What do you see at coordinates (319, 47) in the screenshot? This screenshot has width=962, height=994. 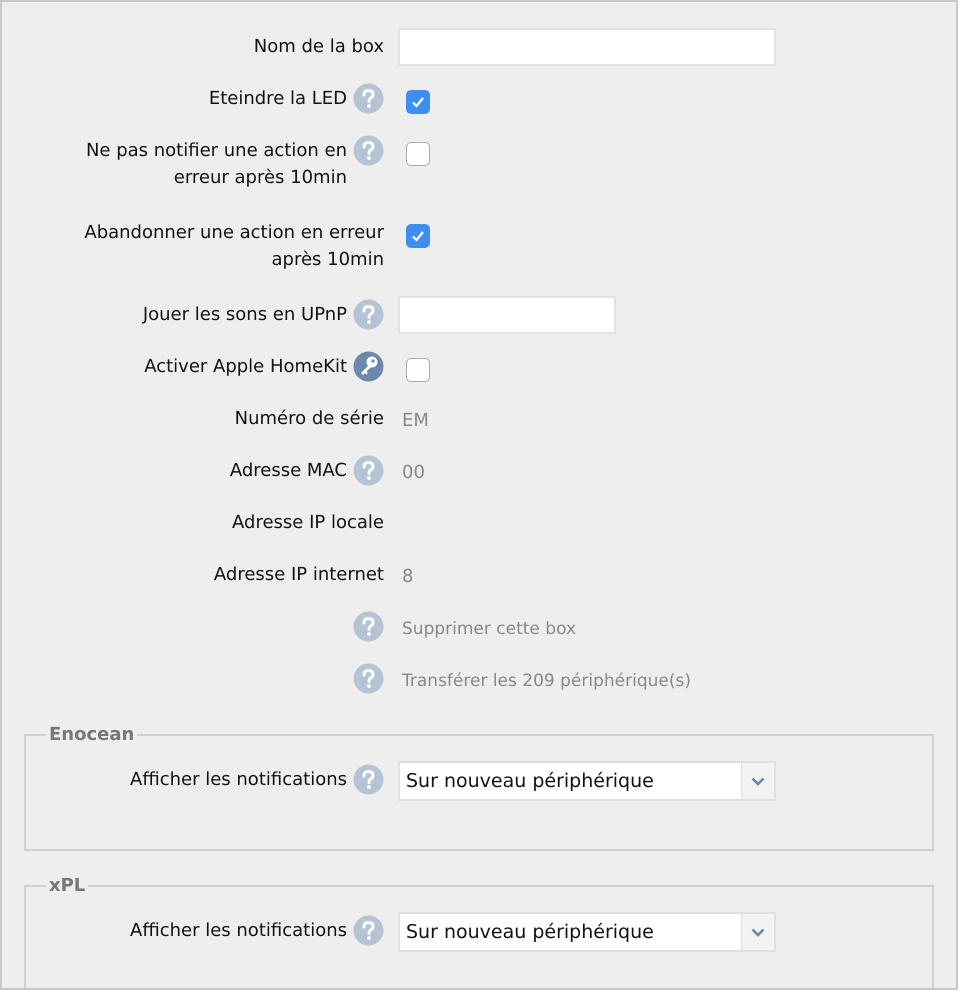 I see `field-label: Nom de la box` at bounding box center [319, 47].